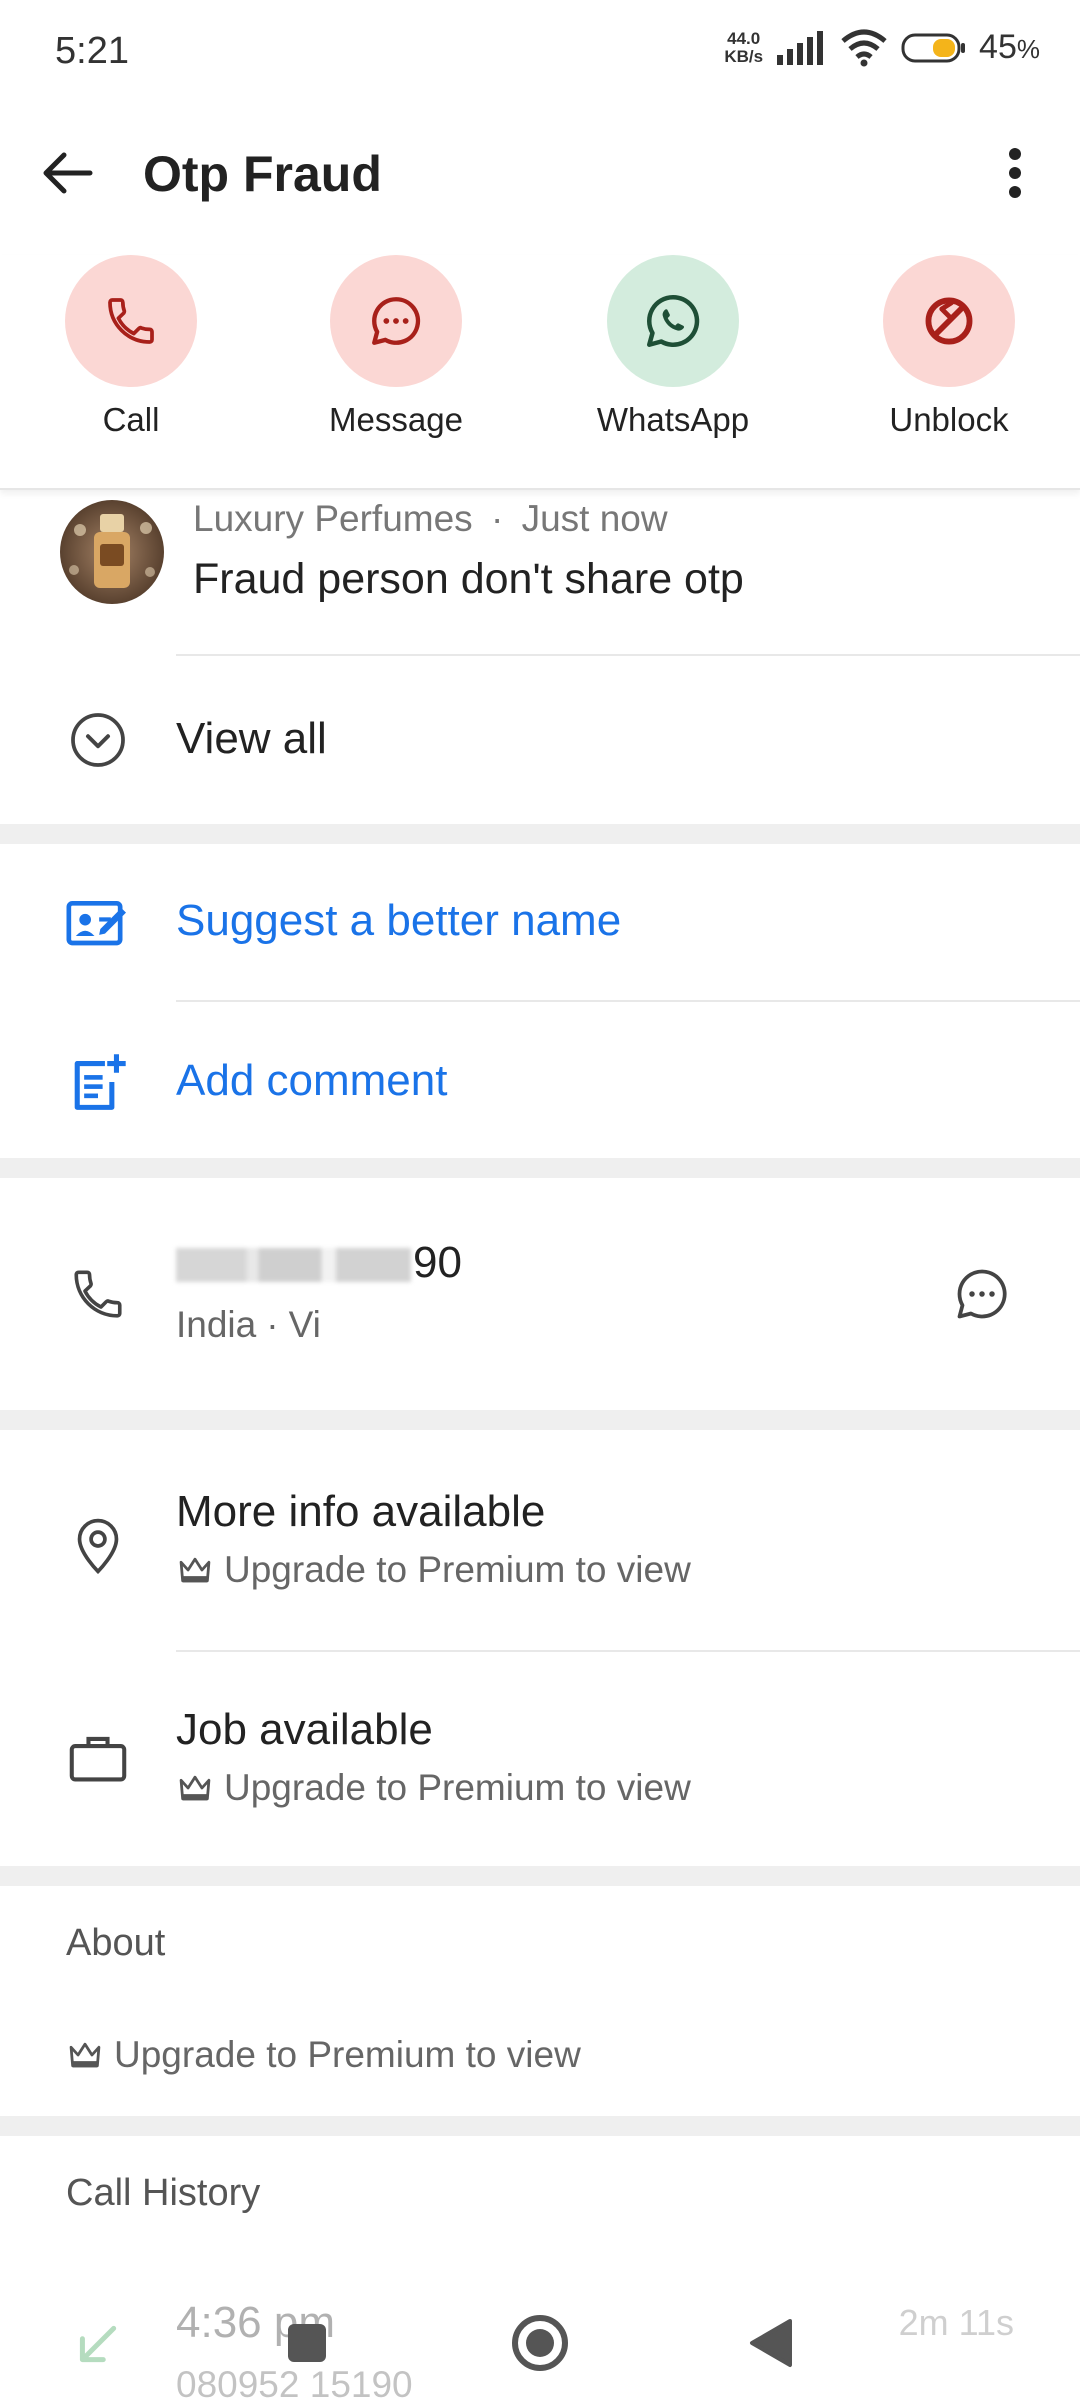 This screenshot has height=2400, width=1080. Describe the element at coordinates (800, 47) in the screenshot. I see `signal-icon` at that location.